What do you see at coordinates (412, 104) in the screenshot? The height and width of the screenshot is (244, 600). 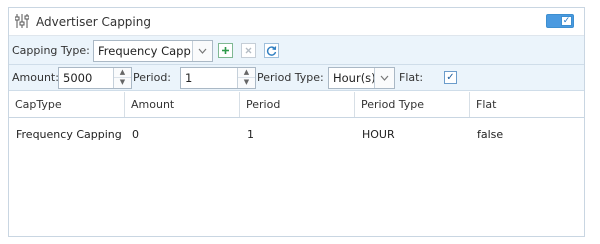 I see `column-header-period-type: Period Type` at bounding box center [412, 104].